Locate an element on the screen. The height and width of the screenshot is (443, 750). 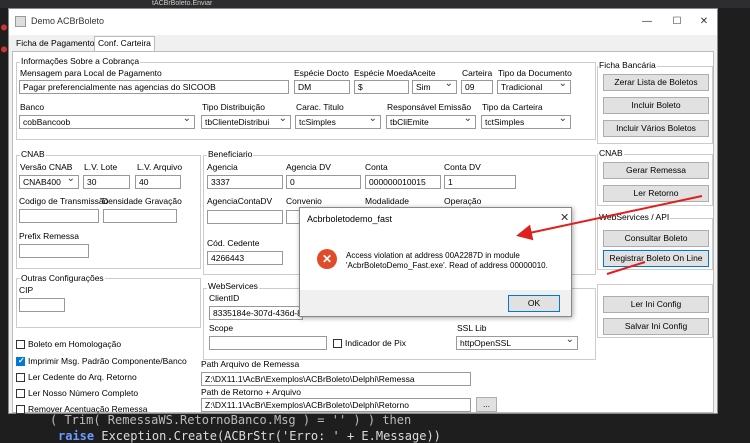
field-label: Agencia is located at coordinates (222, 167).